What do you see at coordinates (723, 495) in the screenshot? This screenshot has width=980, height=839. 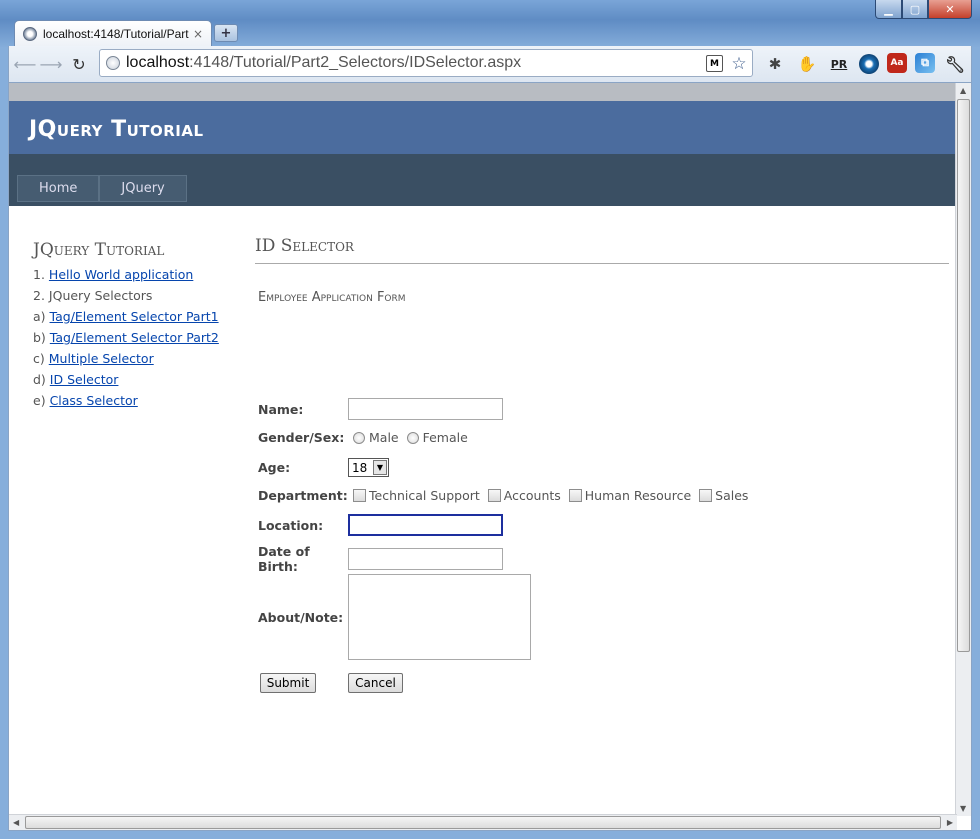 I see `department-option: Sales` at bounding box center [723, 495].